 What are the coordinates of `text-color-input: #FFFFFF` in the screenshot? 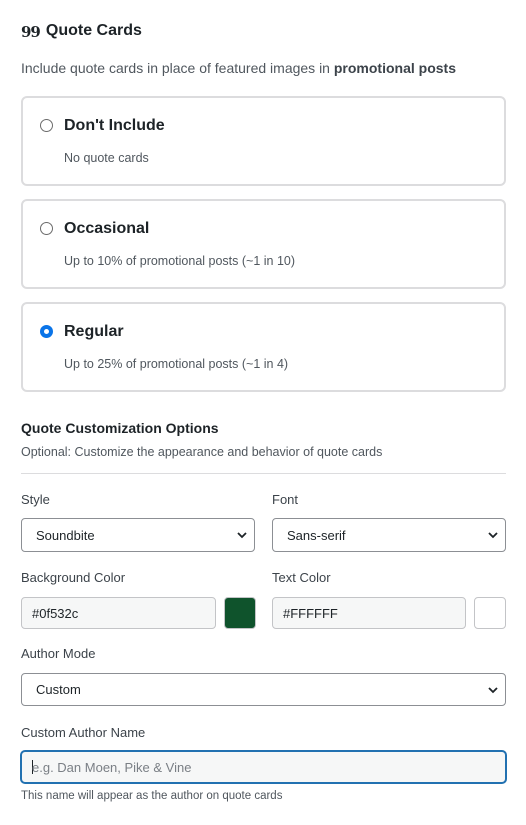 It's located at (369, 613).